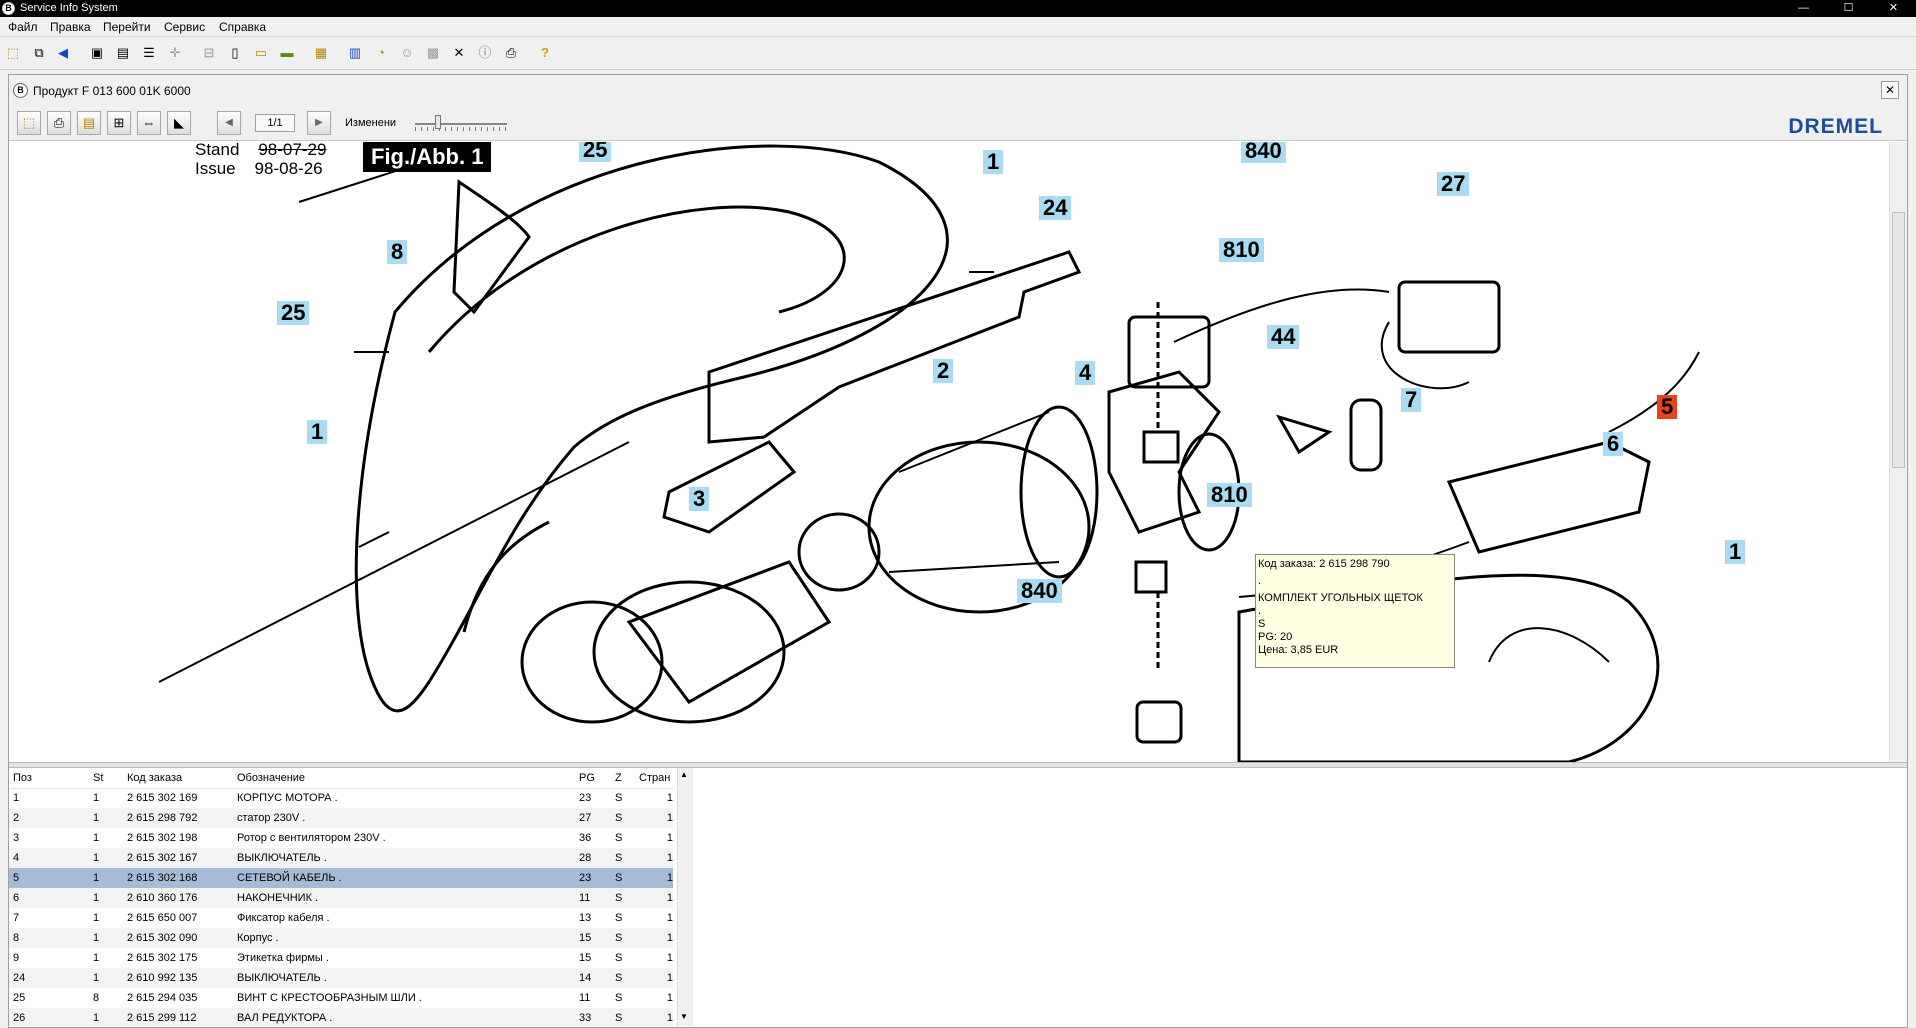  What do you see at coordinates (685, 897) in the screenshot?
I see `parts-scrollbar: ▲ ▼` at bounding box center [685, 897].